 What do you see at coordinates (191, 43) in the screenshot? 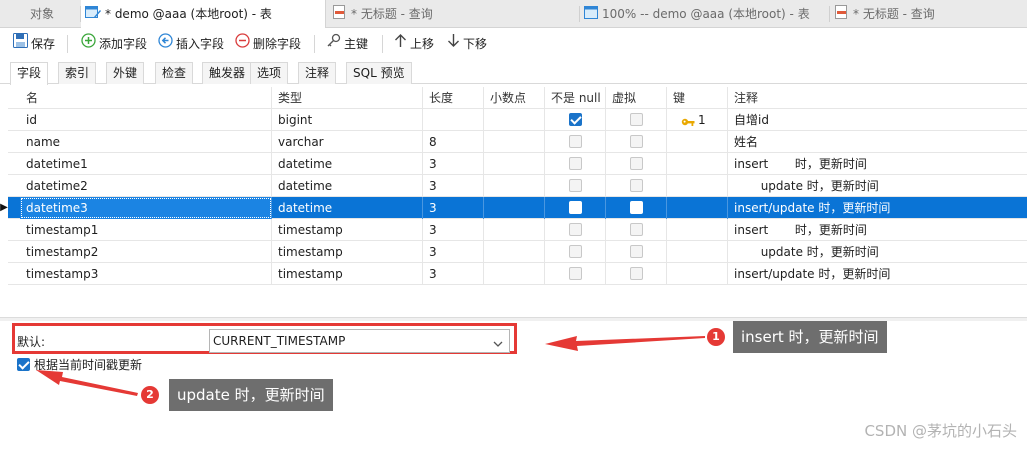
I see `insert-field-button: 插入字段` at bounding box center [191, 43].